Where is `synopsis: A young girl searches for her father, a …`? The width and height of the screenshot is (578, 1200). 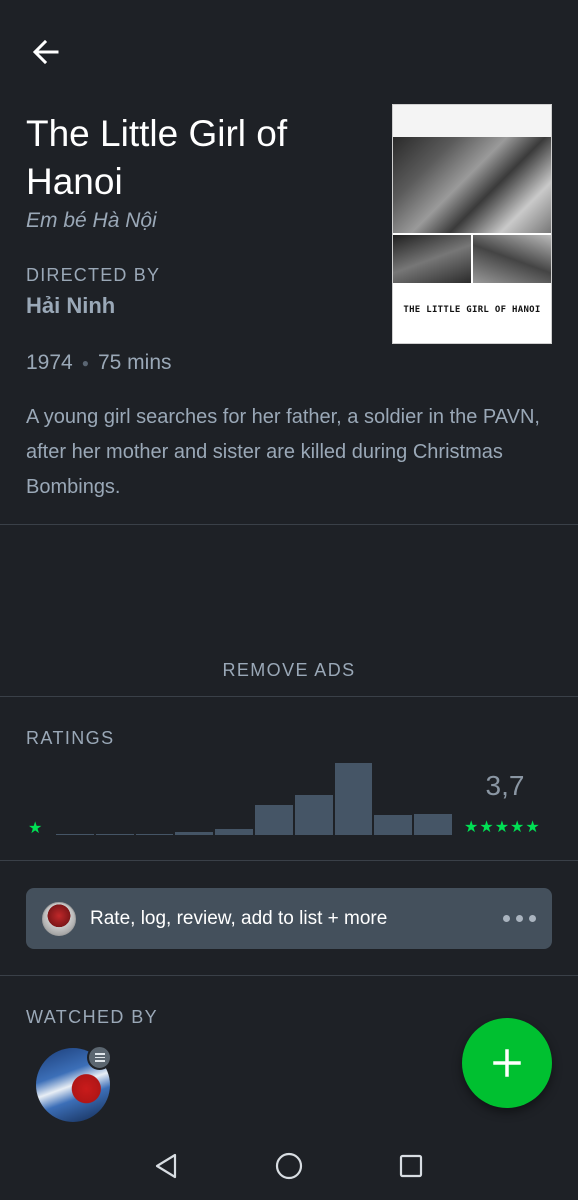 synopsis: A young girl searches for her father, a … is located at coordinates (283, 452).